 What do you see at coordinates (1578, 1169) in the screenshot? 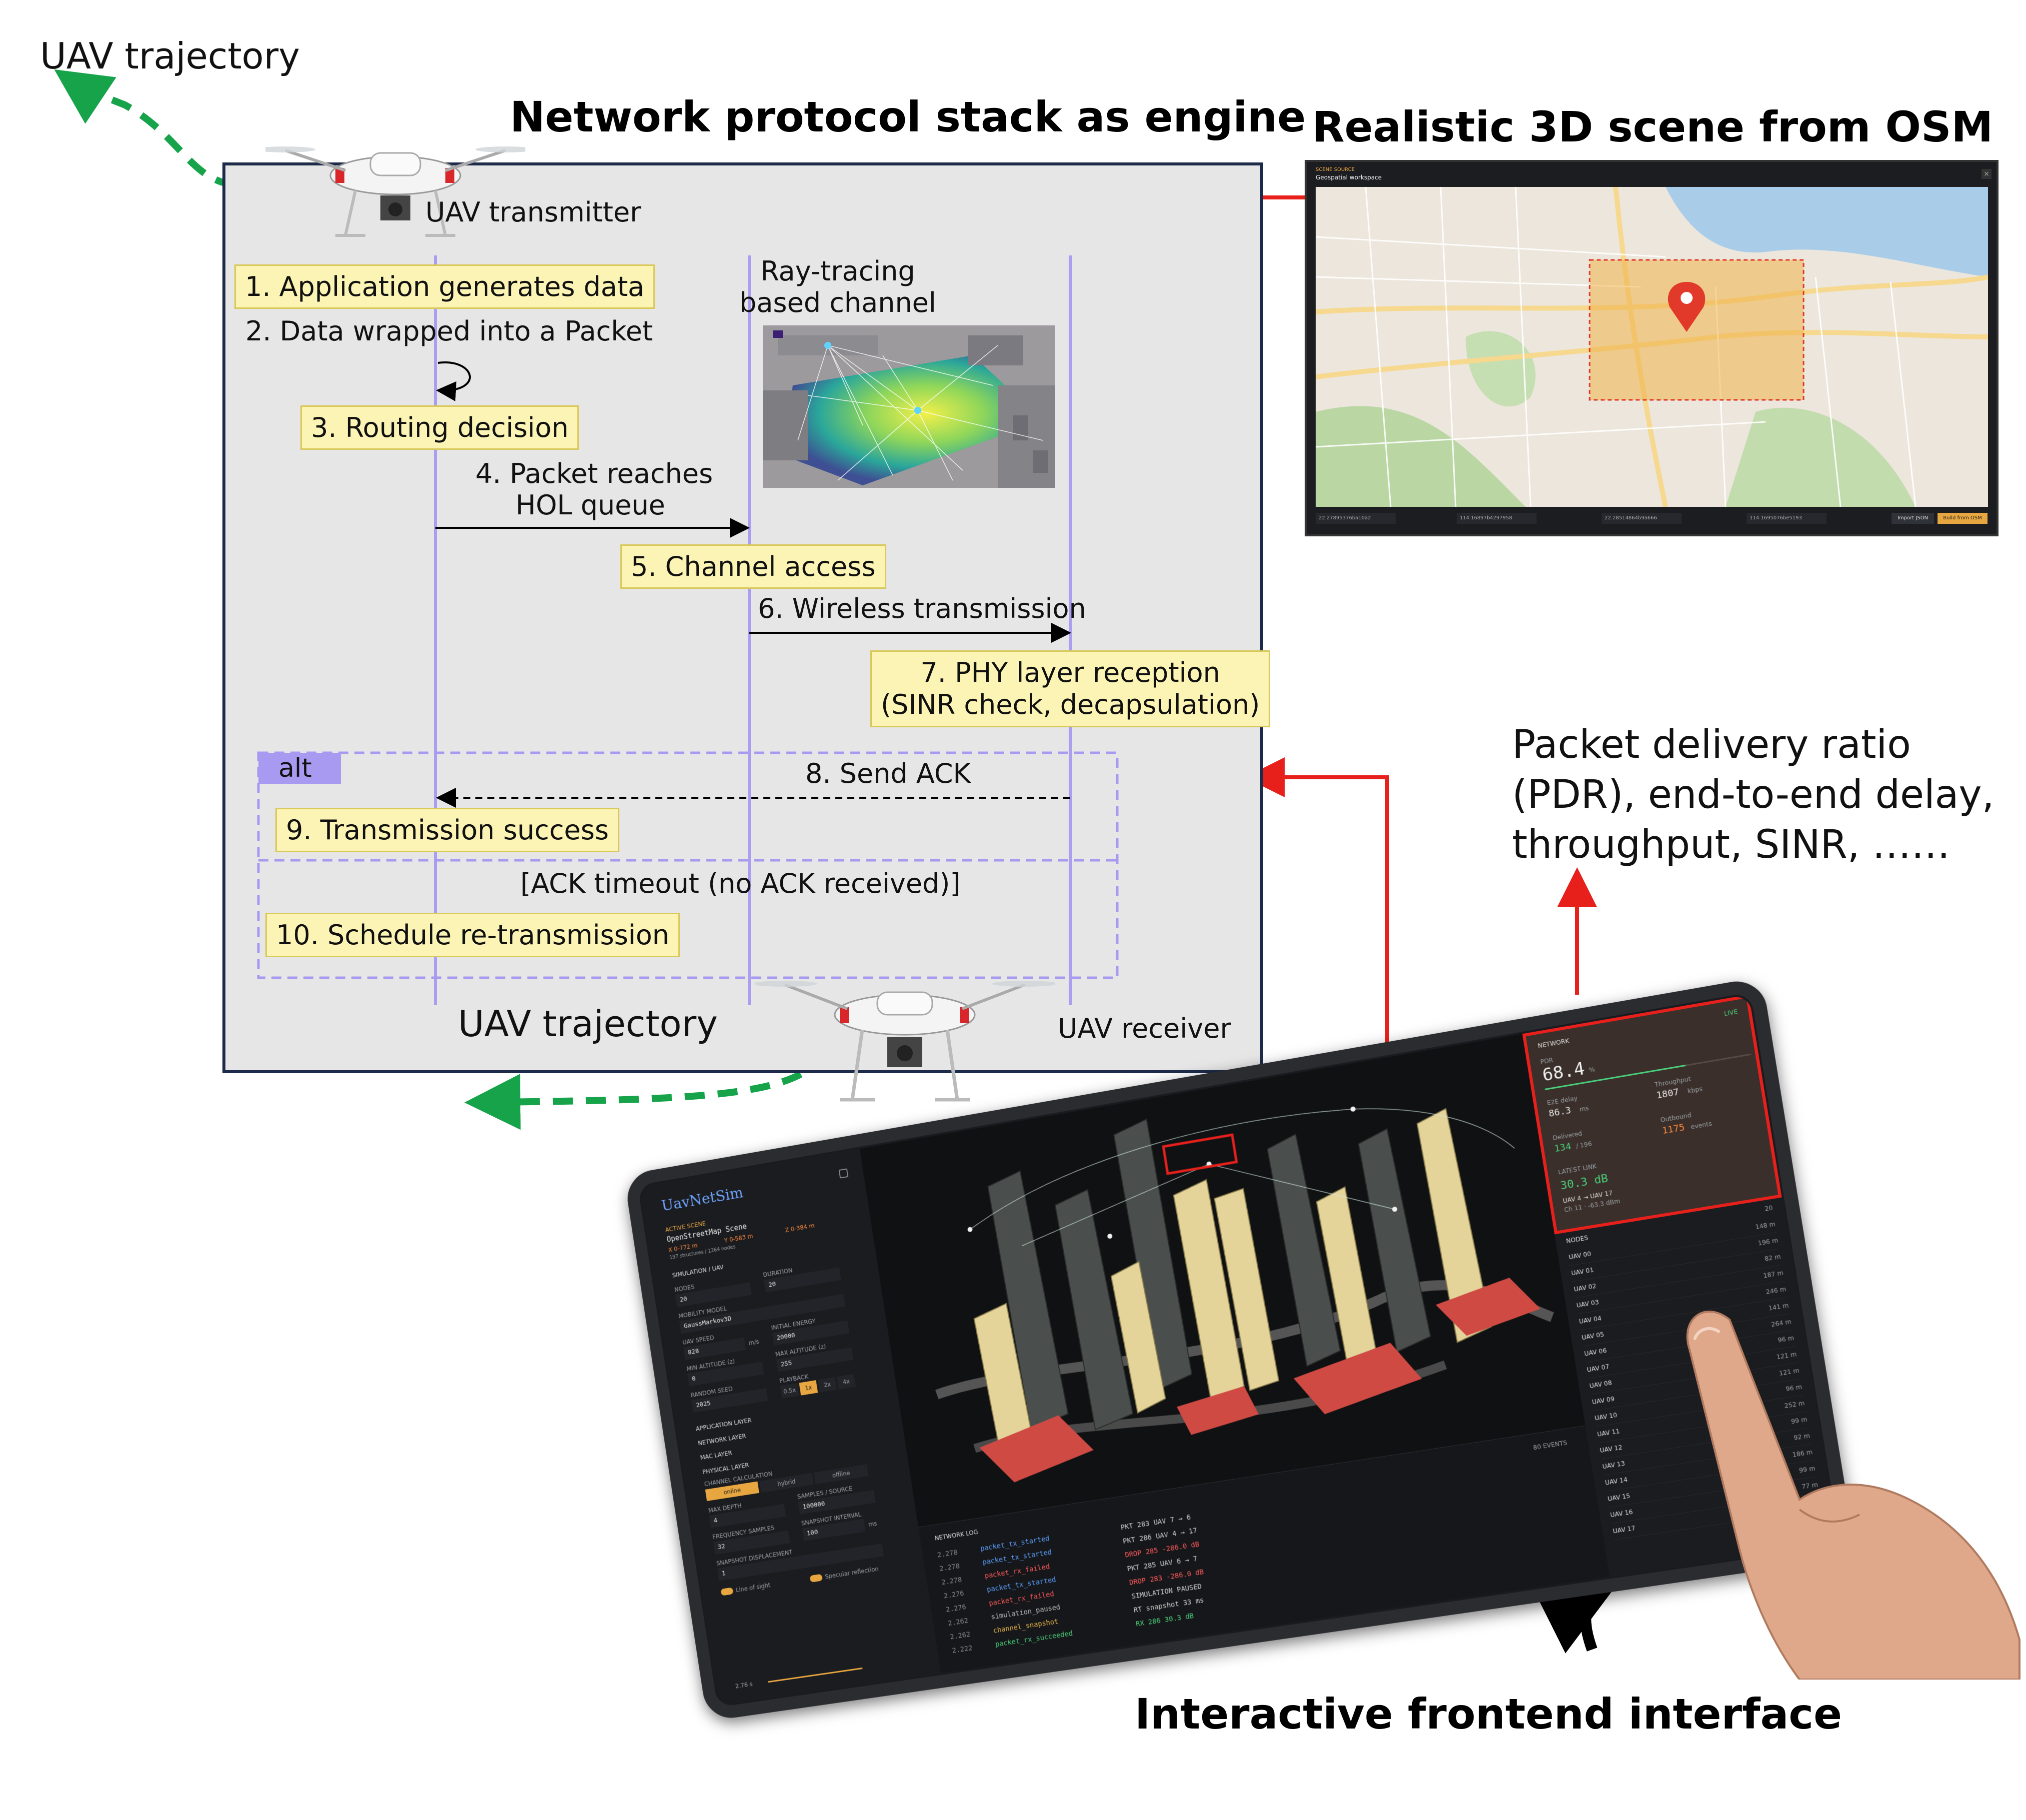
I see `latest-link-label: LATEST LINK` at bounding box center [1578, 1169].